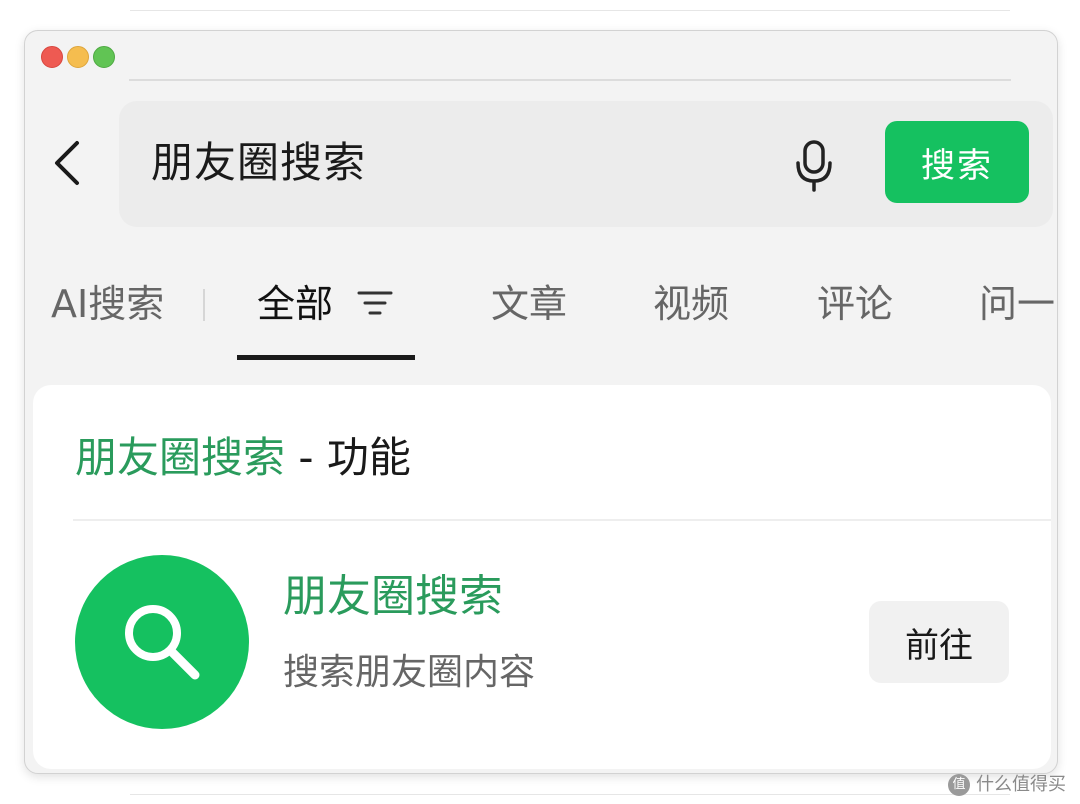 This screenshot has width=1080, height=804. Describe the element at coordinates (939, 642) in the screenshot. I see `go-button: 前往` at that location.